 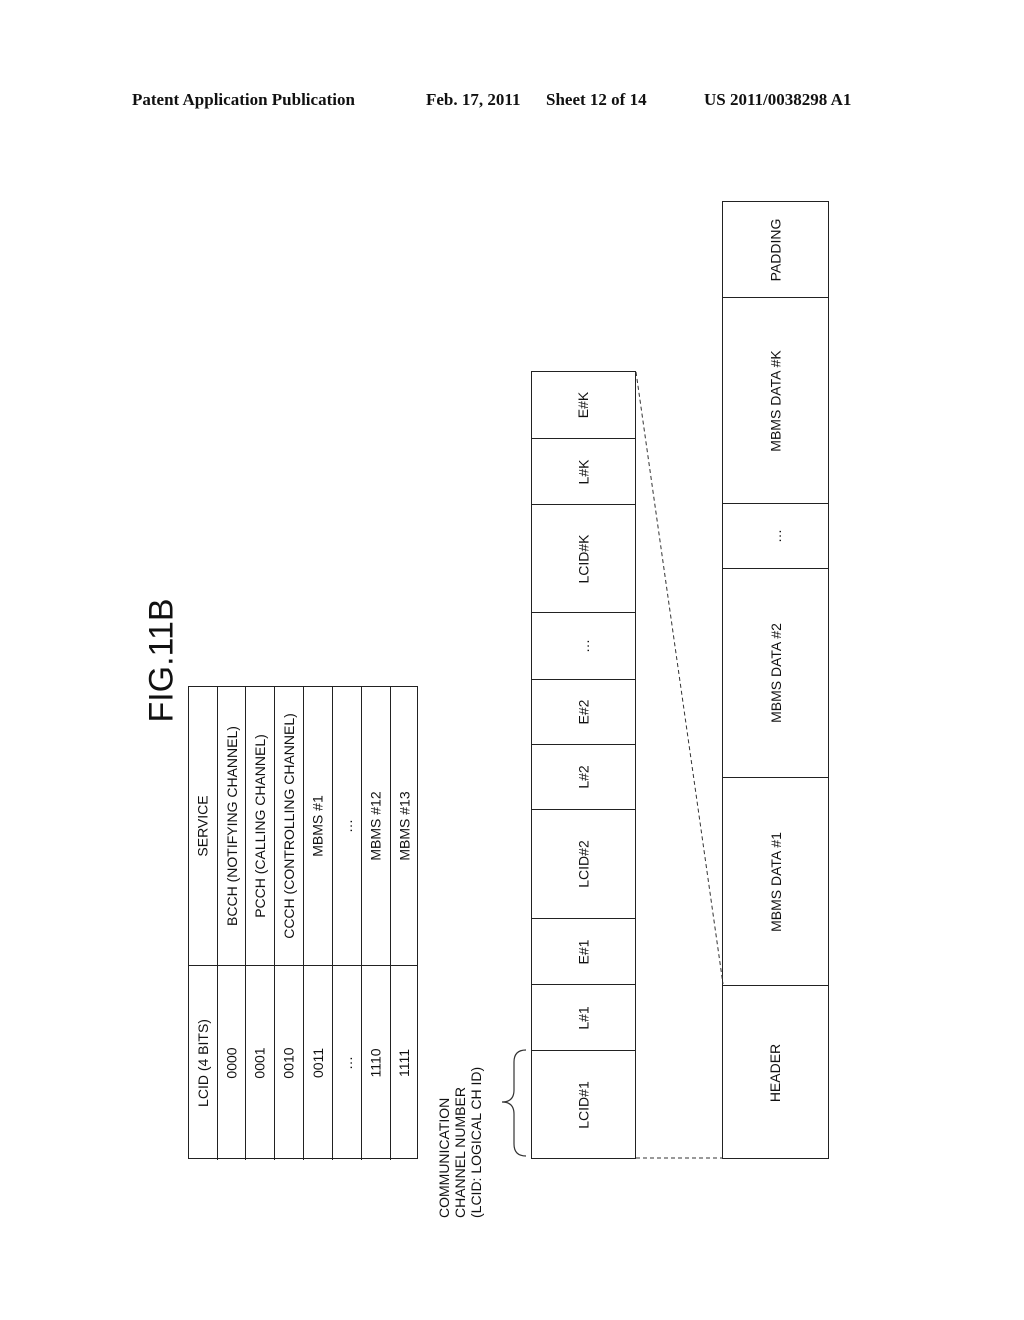 What do you see at coordinates (679, 678) in the screenshot?
I see `dashed-connector-top` at bounding box center [679, 678].